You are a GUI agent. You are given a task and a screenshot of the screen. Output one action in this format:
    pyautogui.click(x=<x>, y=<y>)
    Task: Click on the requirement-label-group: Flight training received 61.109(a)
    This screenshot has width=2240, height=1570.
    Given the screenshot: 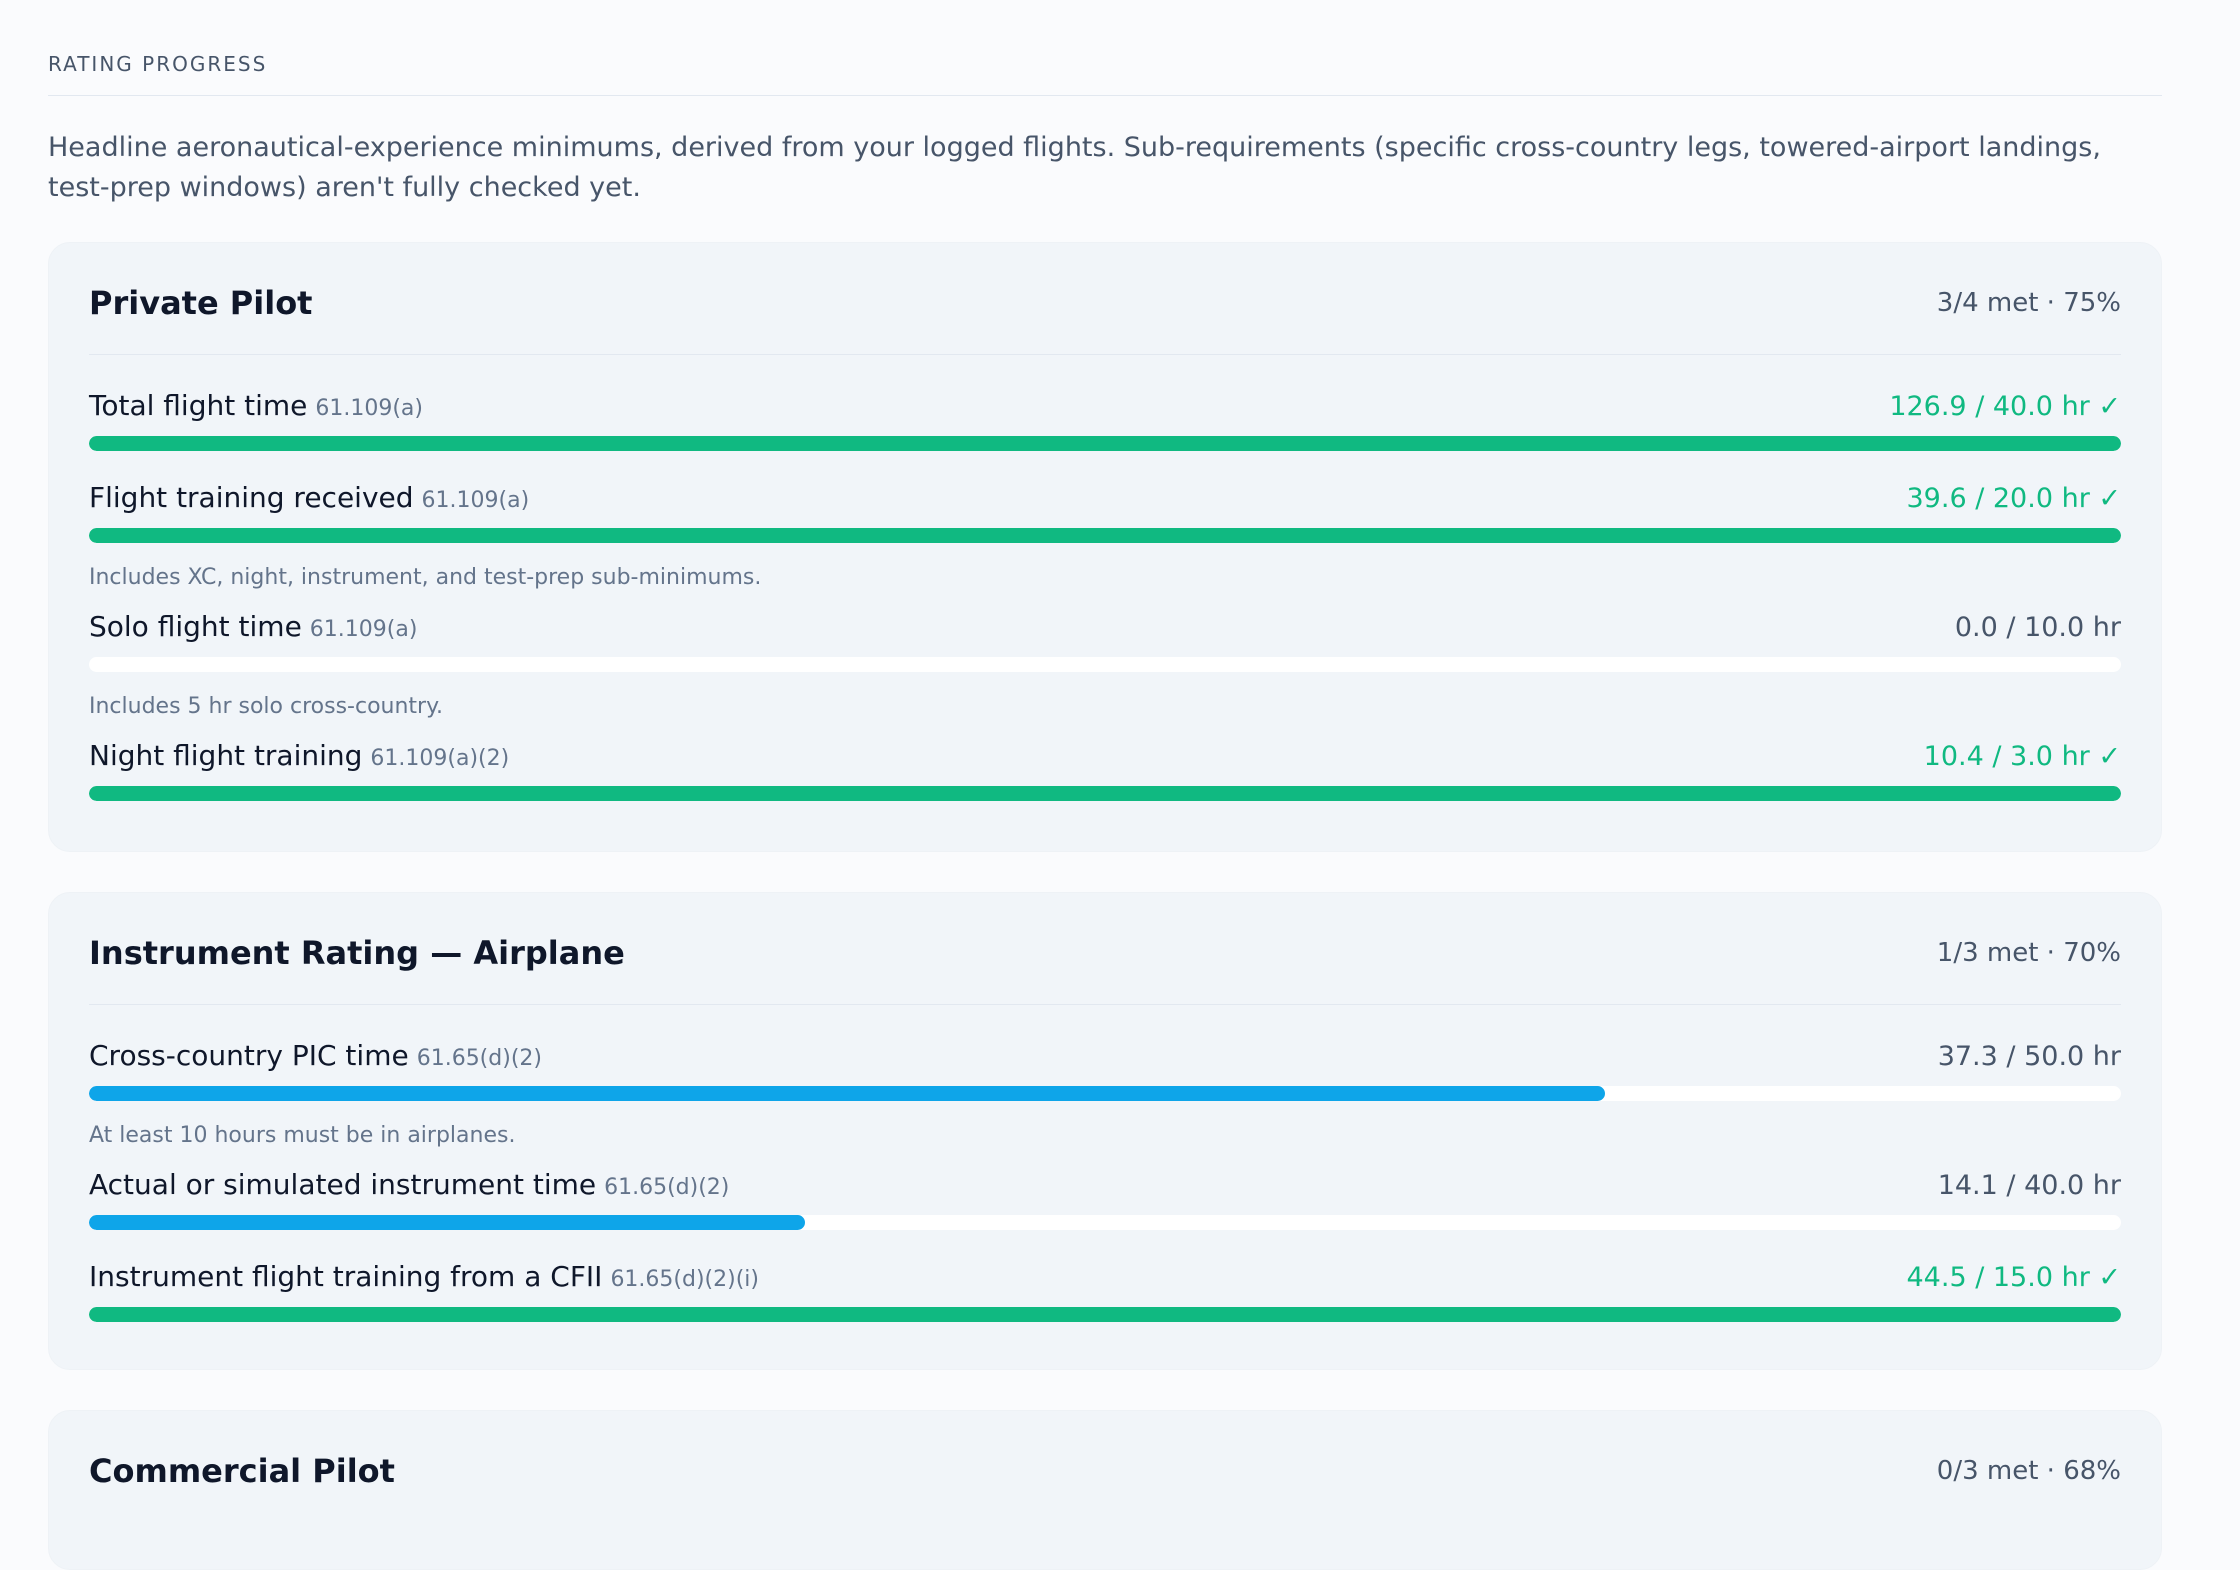 What is the action you would take?
    pyautogui.click(x=309, y=497)
    